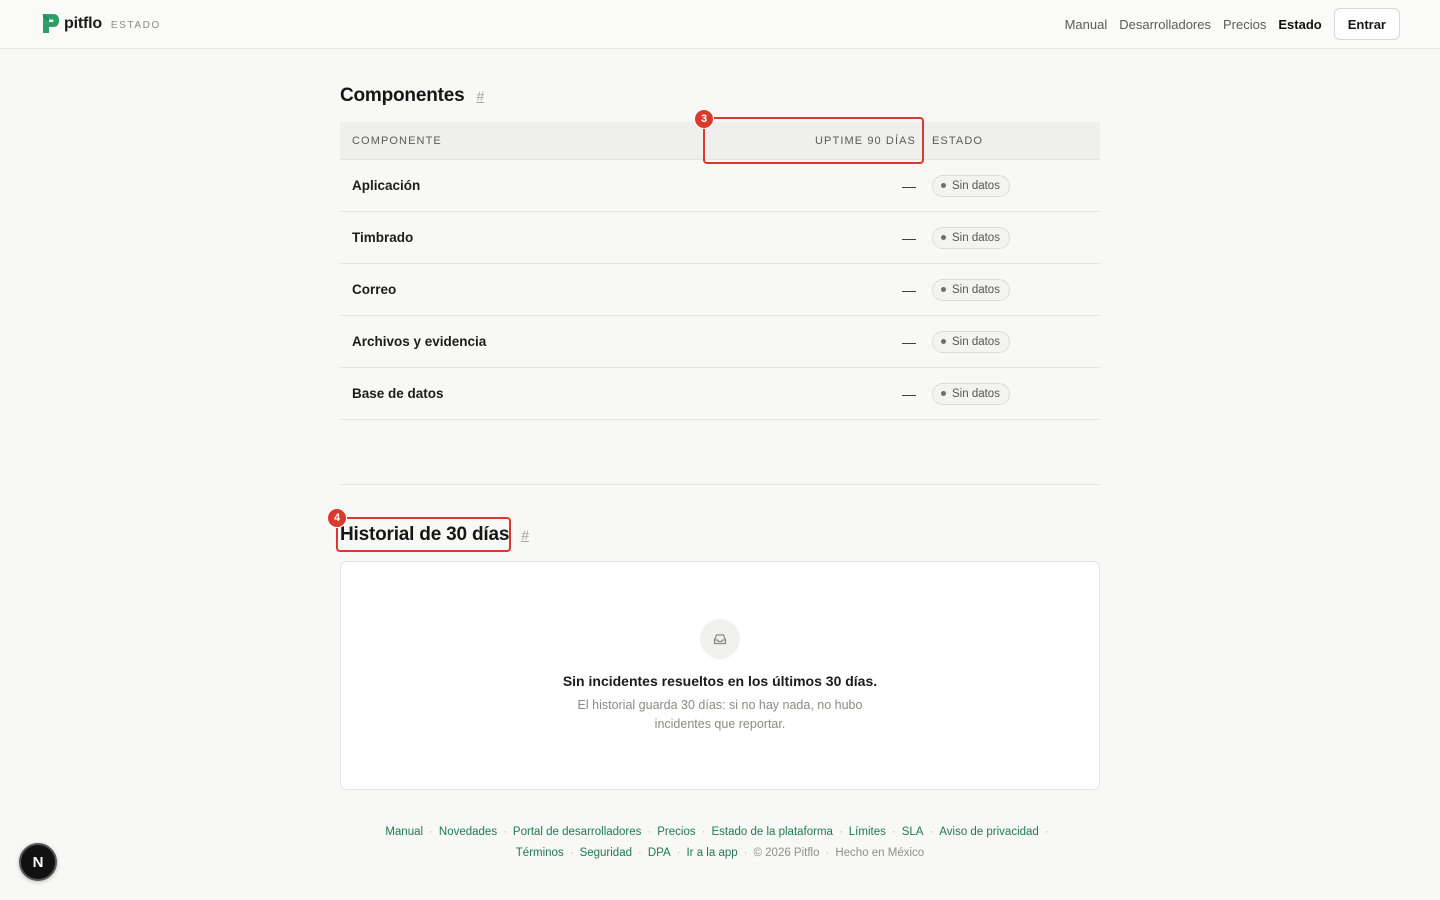 The width and height of the screenshot is (1440, 900). What do you see at coordinates (913, 832) in the screenshot?
I see `footer-link-sla: SLA` at bounding box center [913, 832].